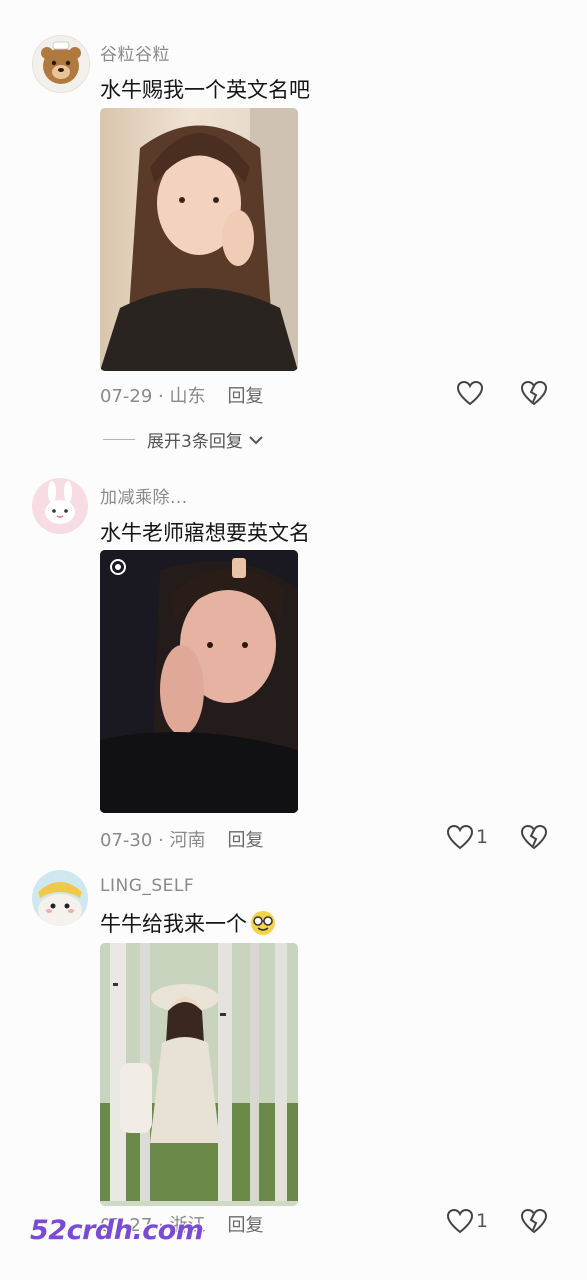 This screenshot has height=1280, width=587. What do you see at coordinates (205, 90) in the screenshot?
I see `comment-text: 水牛赐我一个英文名吧` at bounding box center [205, 90].